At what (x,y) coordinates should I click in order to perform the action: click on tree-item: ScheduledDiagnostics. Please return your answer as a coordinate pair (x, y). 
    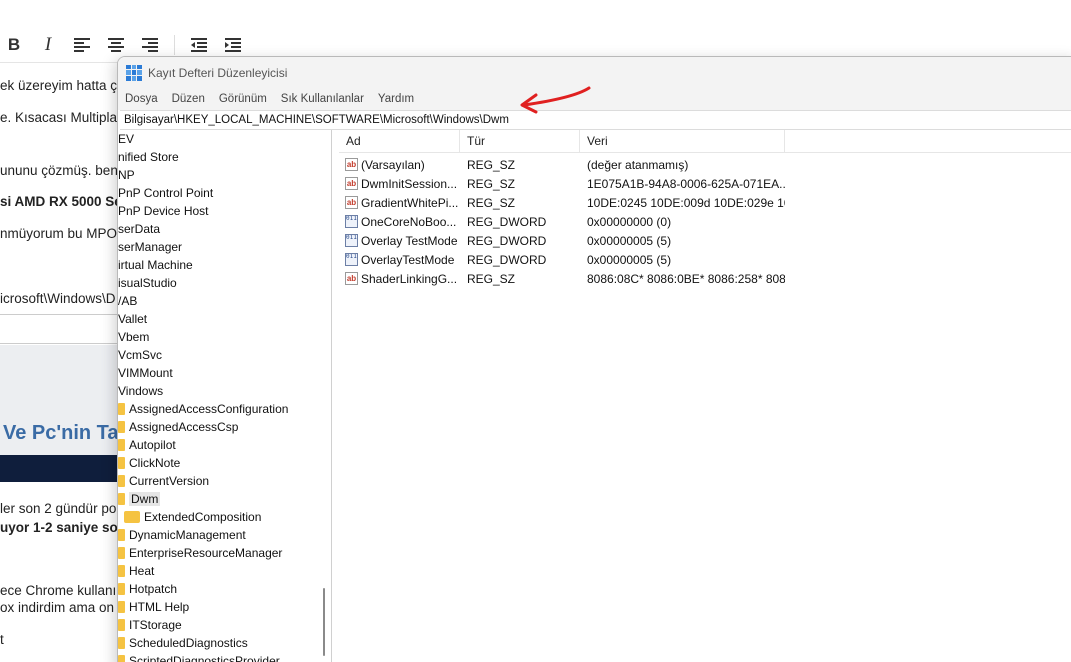
    Looking at the image, I should click on (224, 643).